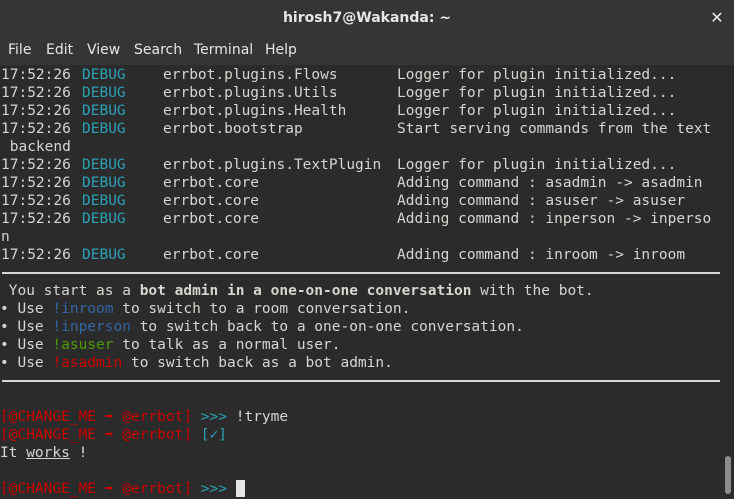  What do you see at coordinates (532, 291) in the screenshot?
I see `intro-text-end: with the bot.` at bounding box center [532, 291].